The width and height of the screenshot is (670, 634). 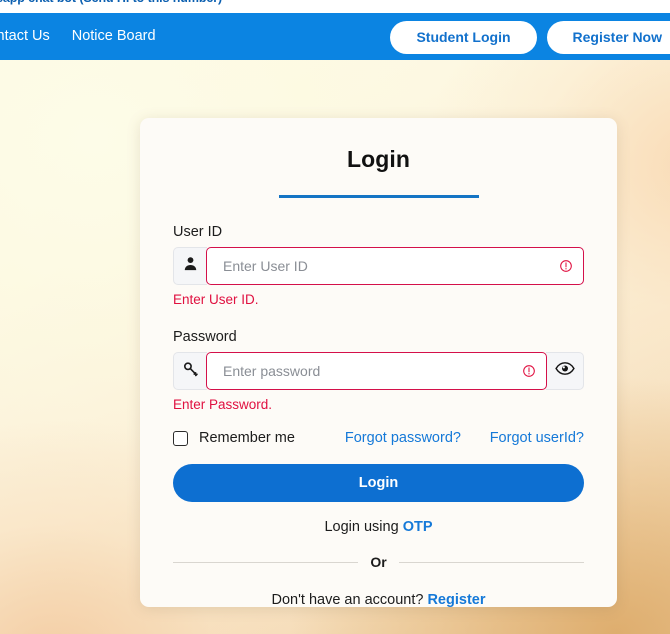 I want to click on forgot-password-link: Forgot password?, so click(x=403, y=438).